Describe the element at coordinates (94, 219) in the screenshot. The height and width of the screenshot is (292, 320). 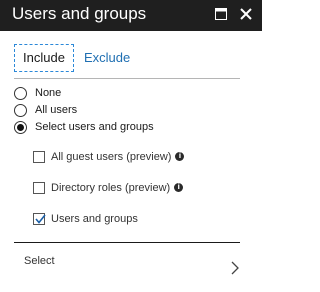
I see `checkbox-label: Users and groups` at that location.